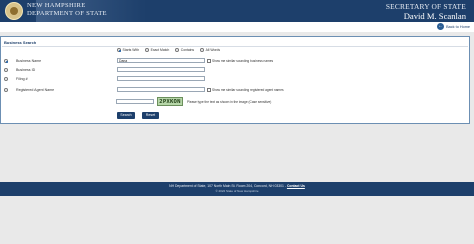  Describe the element at coordinates (29, 61) in the screenshot. I see `business-name-label: Business Name` at that location.